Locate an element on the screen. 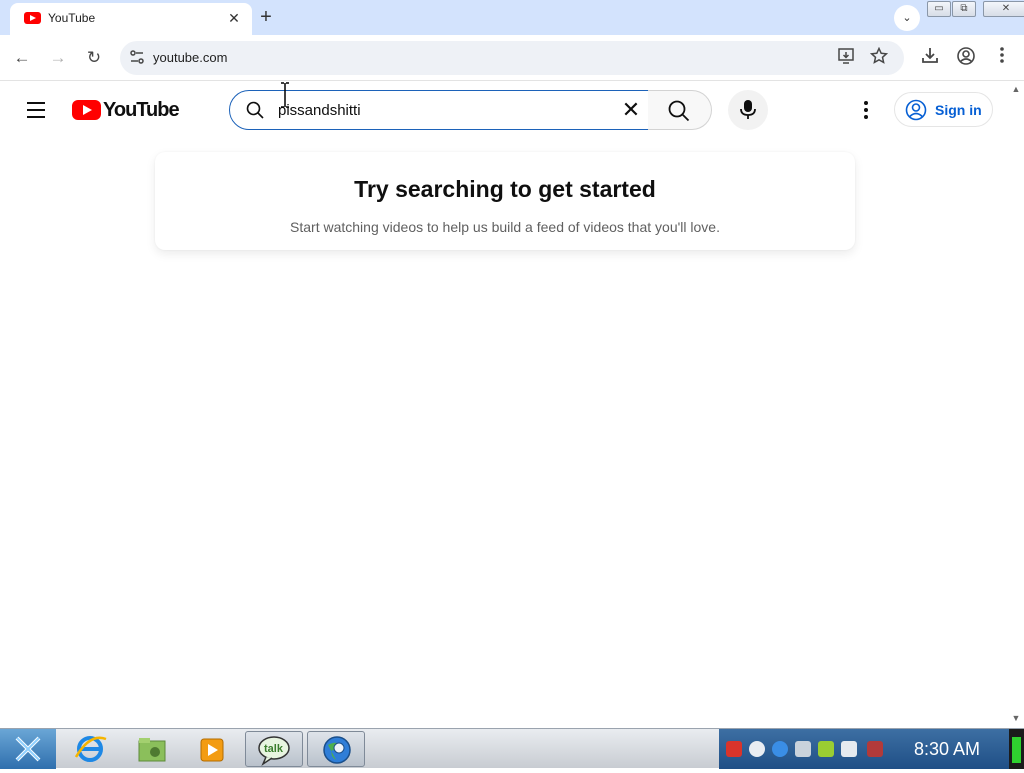  tab-close-icon: ✕ is located at coordinates (234, 18).